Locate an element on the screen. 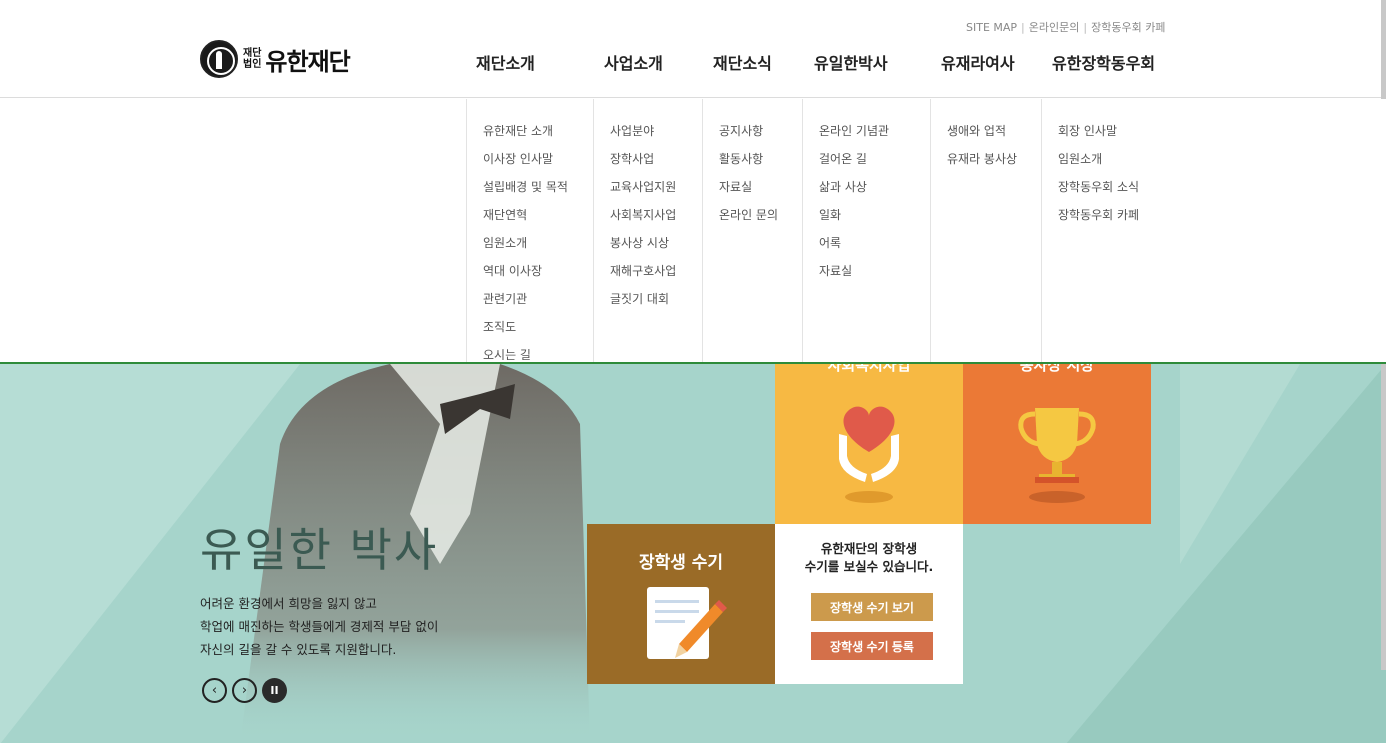 The height and width of the screenshot is (743, 1386). menu-item: 일화 is located at coordinates (874, 215).